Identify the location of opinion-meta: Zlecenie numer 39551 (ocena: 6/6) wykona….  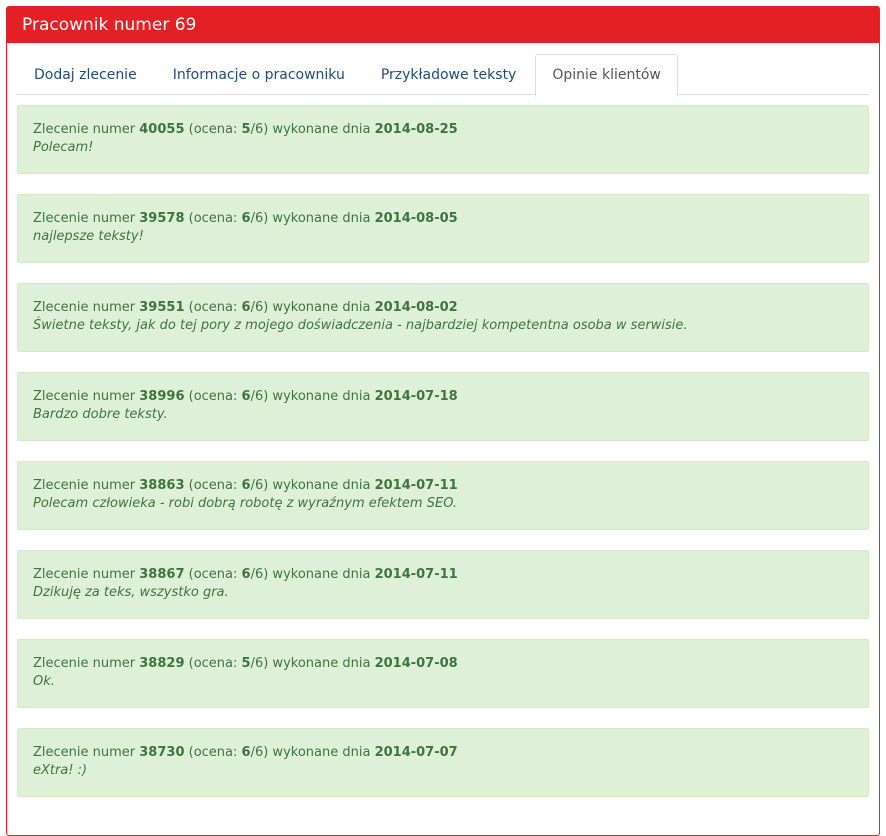
(443, 308).